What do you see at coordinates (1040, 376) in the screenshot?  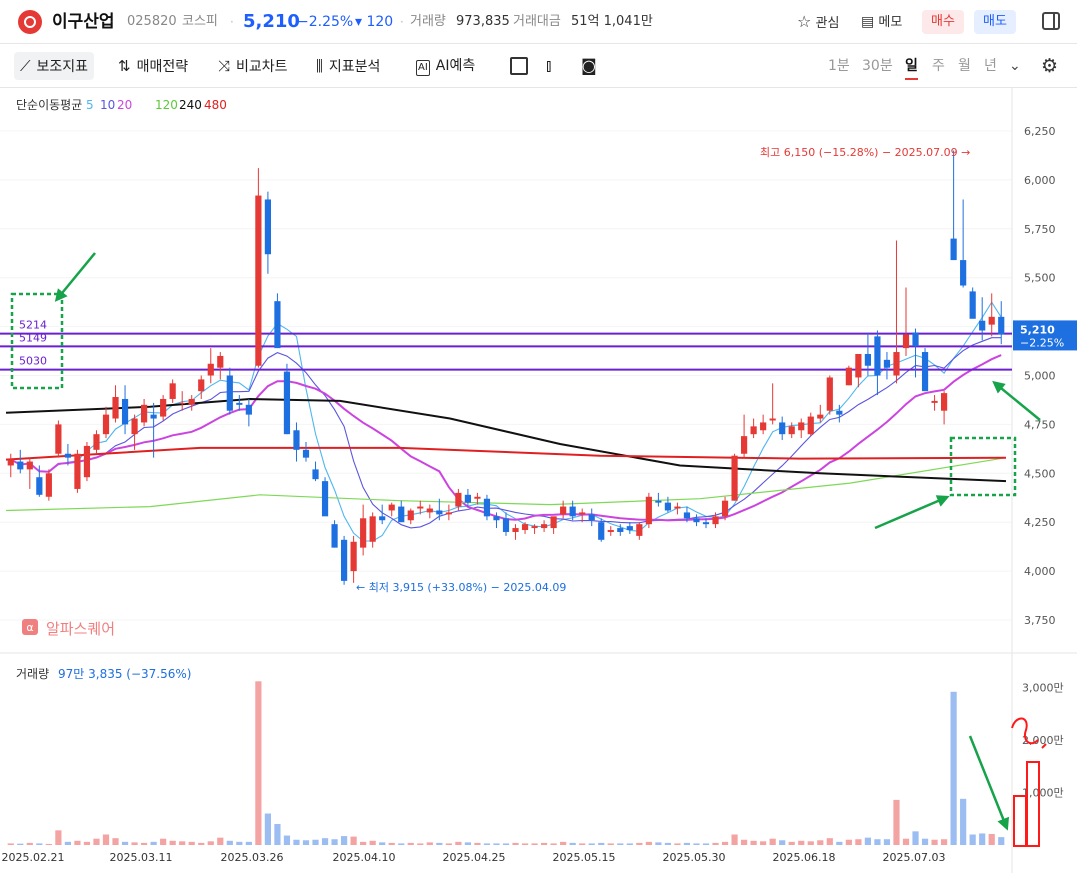 I see `price-tick-label: 5,000` at bounding box center [1040, 376].